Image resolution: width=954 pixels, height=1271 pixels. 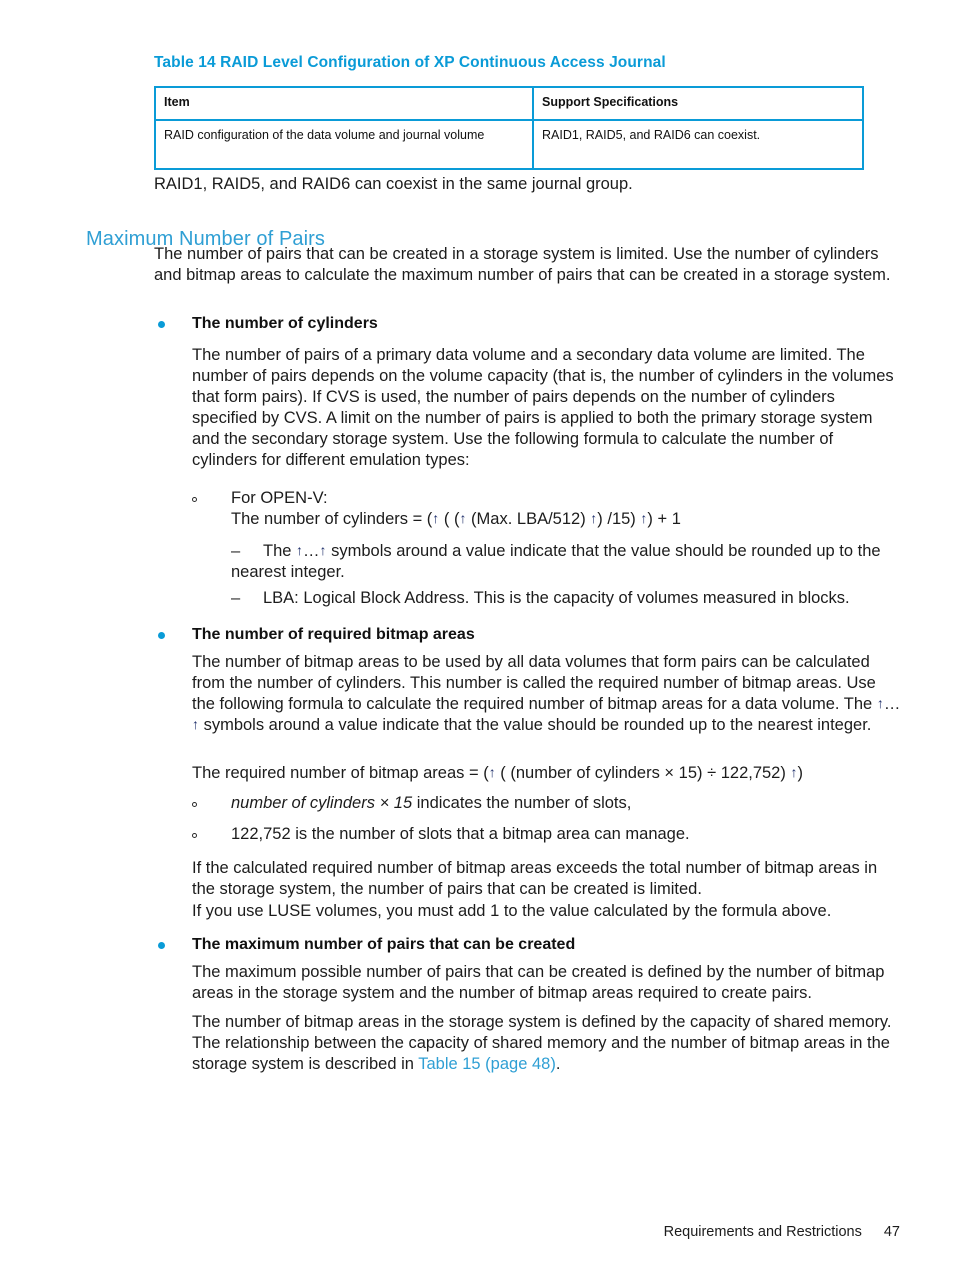 I want to click on bullet-item-cylinders: The number of cylinders, so click(x=528, y=324).